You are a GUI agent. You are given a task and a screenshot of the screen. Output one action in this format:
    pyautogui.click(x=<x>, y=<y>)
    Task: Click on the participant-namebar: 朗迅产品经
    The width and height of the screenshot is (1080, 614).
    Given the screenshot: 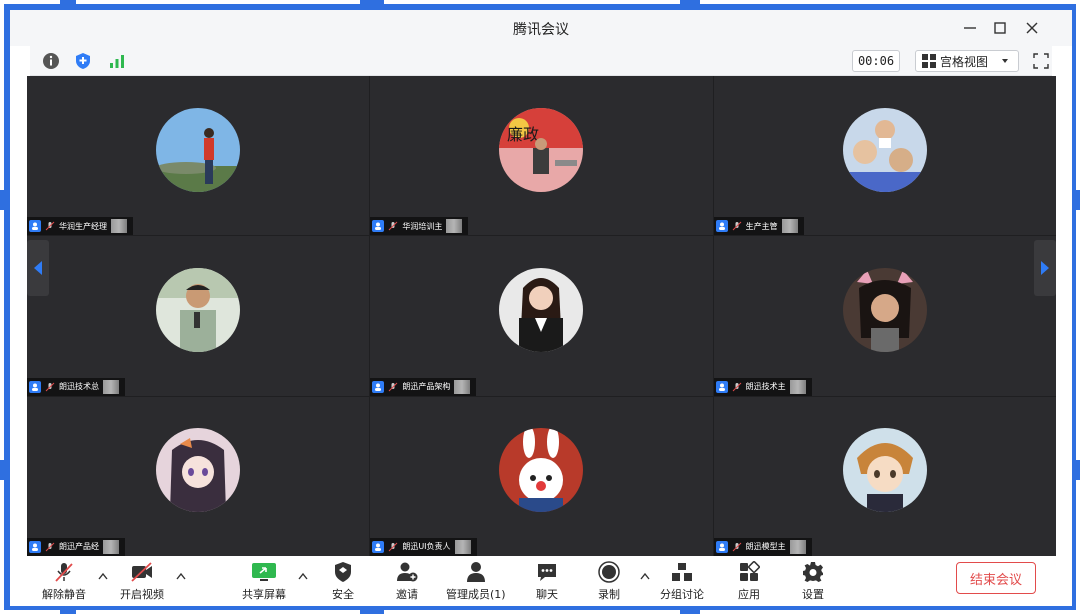 What is the action you would take?
    pyautogui.click(x=76, y=546)
    